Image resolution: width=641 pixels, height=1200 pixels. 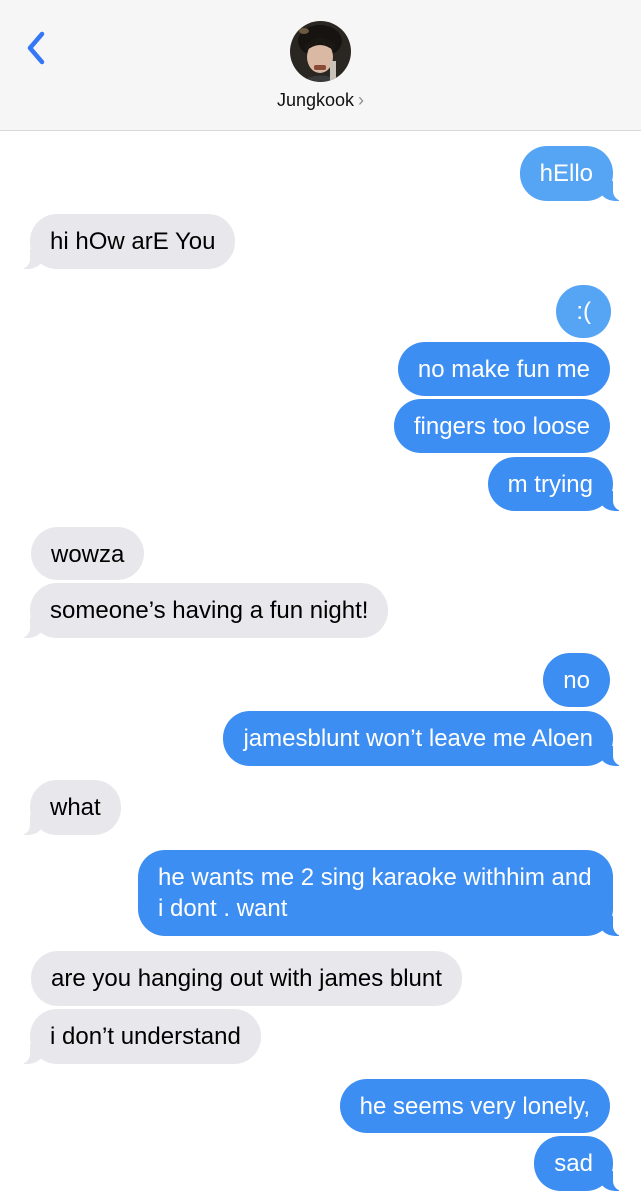 What do you see at coordinates (579, 1163) in the screenshot?
I see `sent-message: sad` at bounding box center [579, 1163].